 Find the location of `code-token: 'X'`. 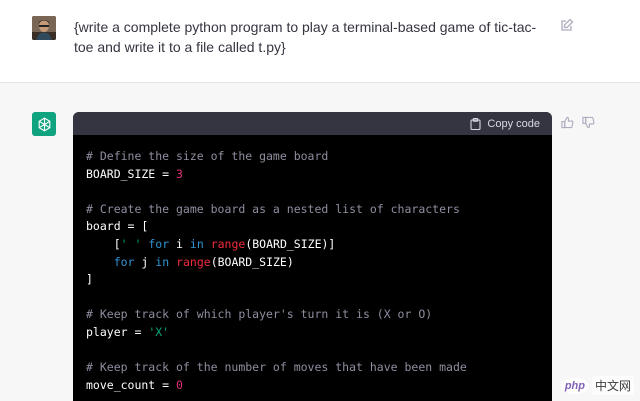

code-token: 'X' is located at coordinates (159, 331).